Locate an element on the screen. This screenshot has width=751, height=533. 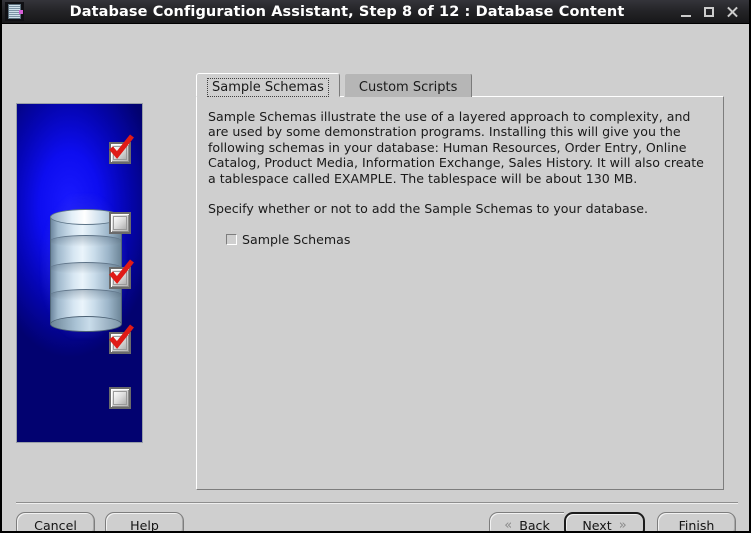
finish-button: Finish is located at coordinates (696, 522).